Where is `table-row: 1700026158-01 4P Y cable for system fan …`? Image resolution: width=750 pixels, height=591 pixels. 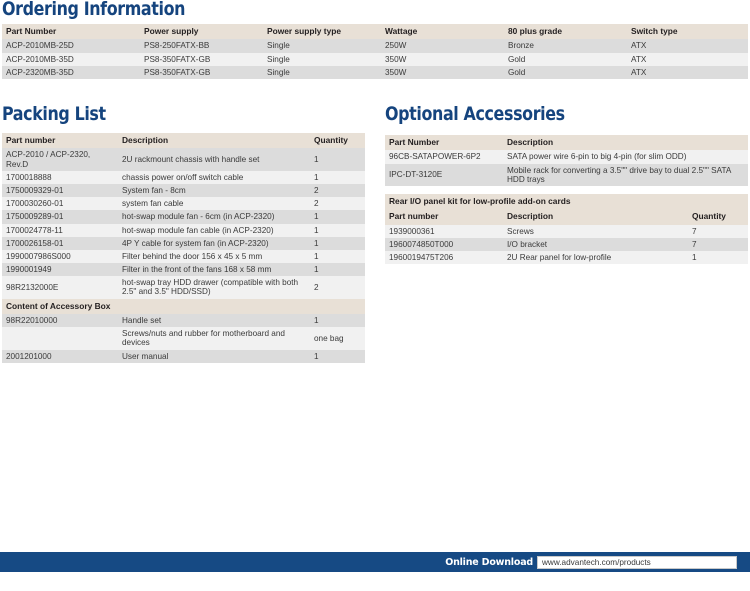
table-row: 1700026158-01 4P Y cable for system fan … is located at coordinates (183, 243).